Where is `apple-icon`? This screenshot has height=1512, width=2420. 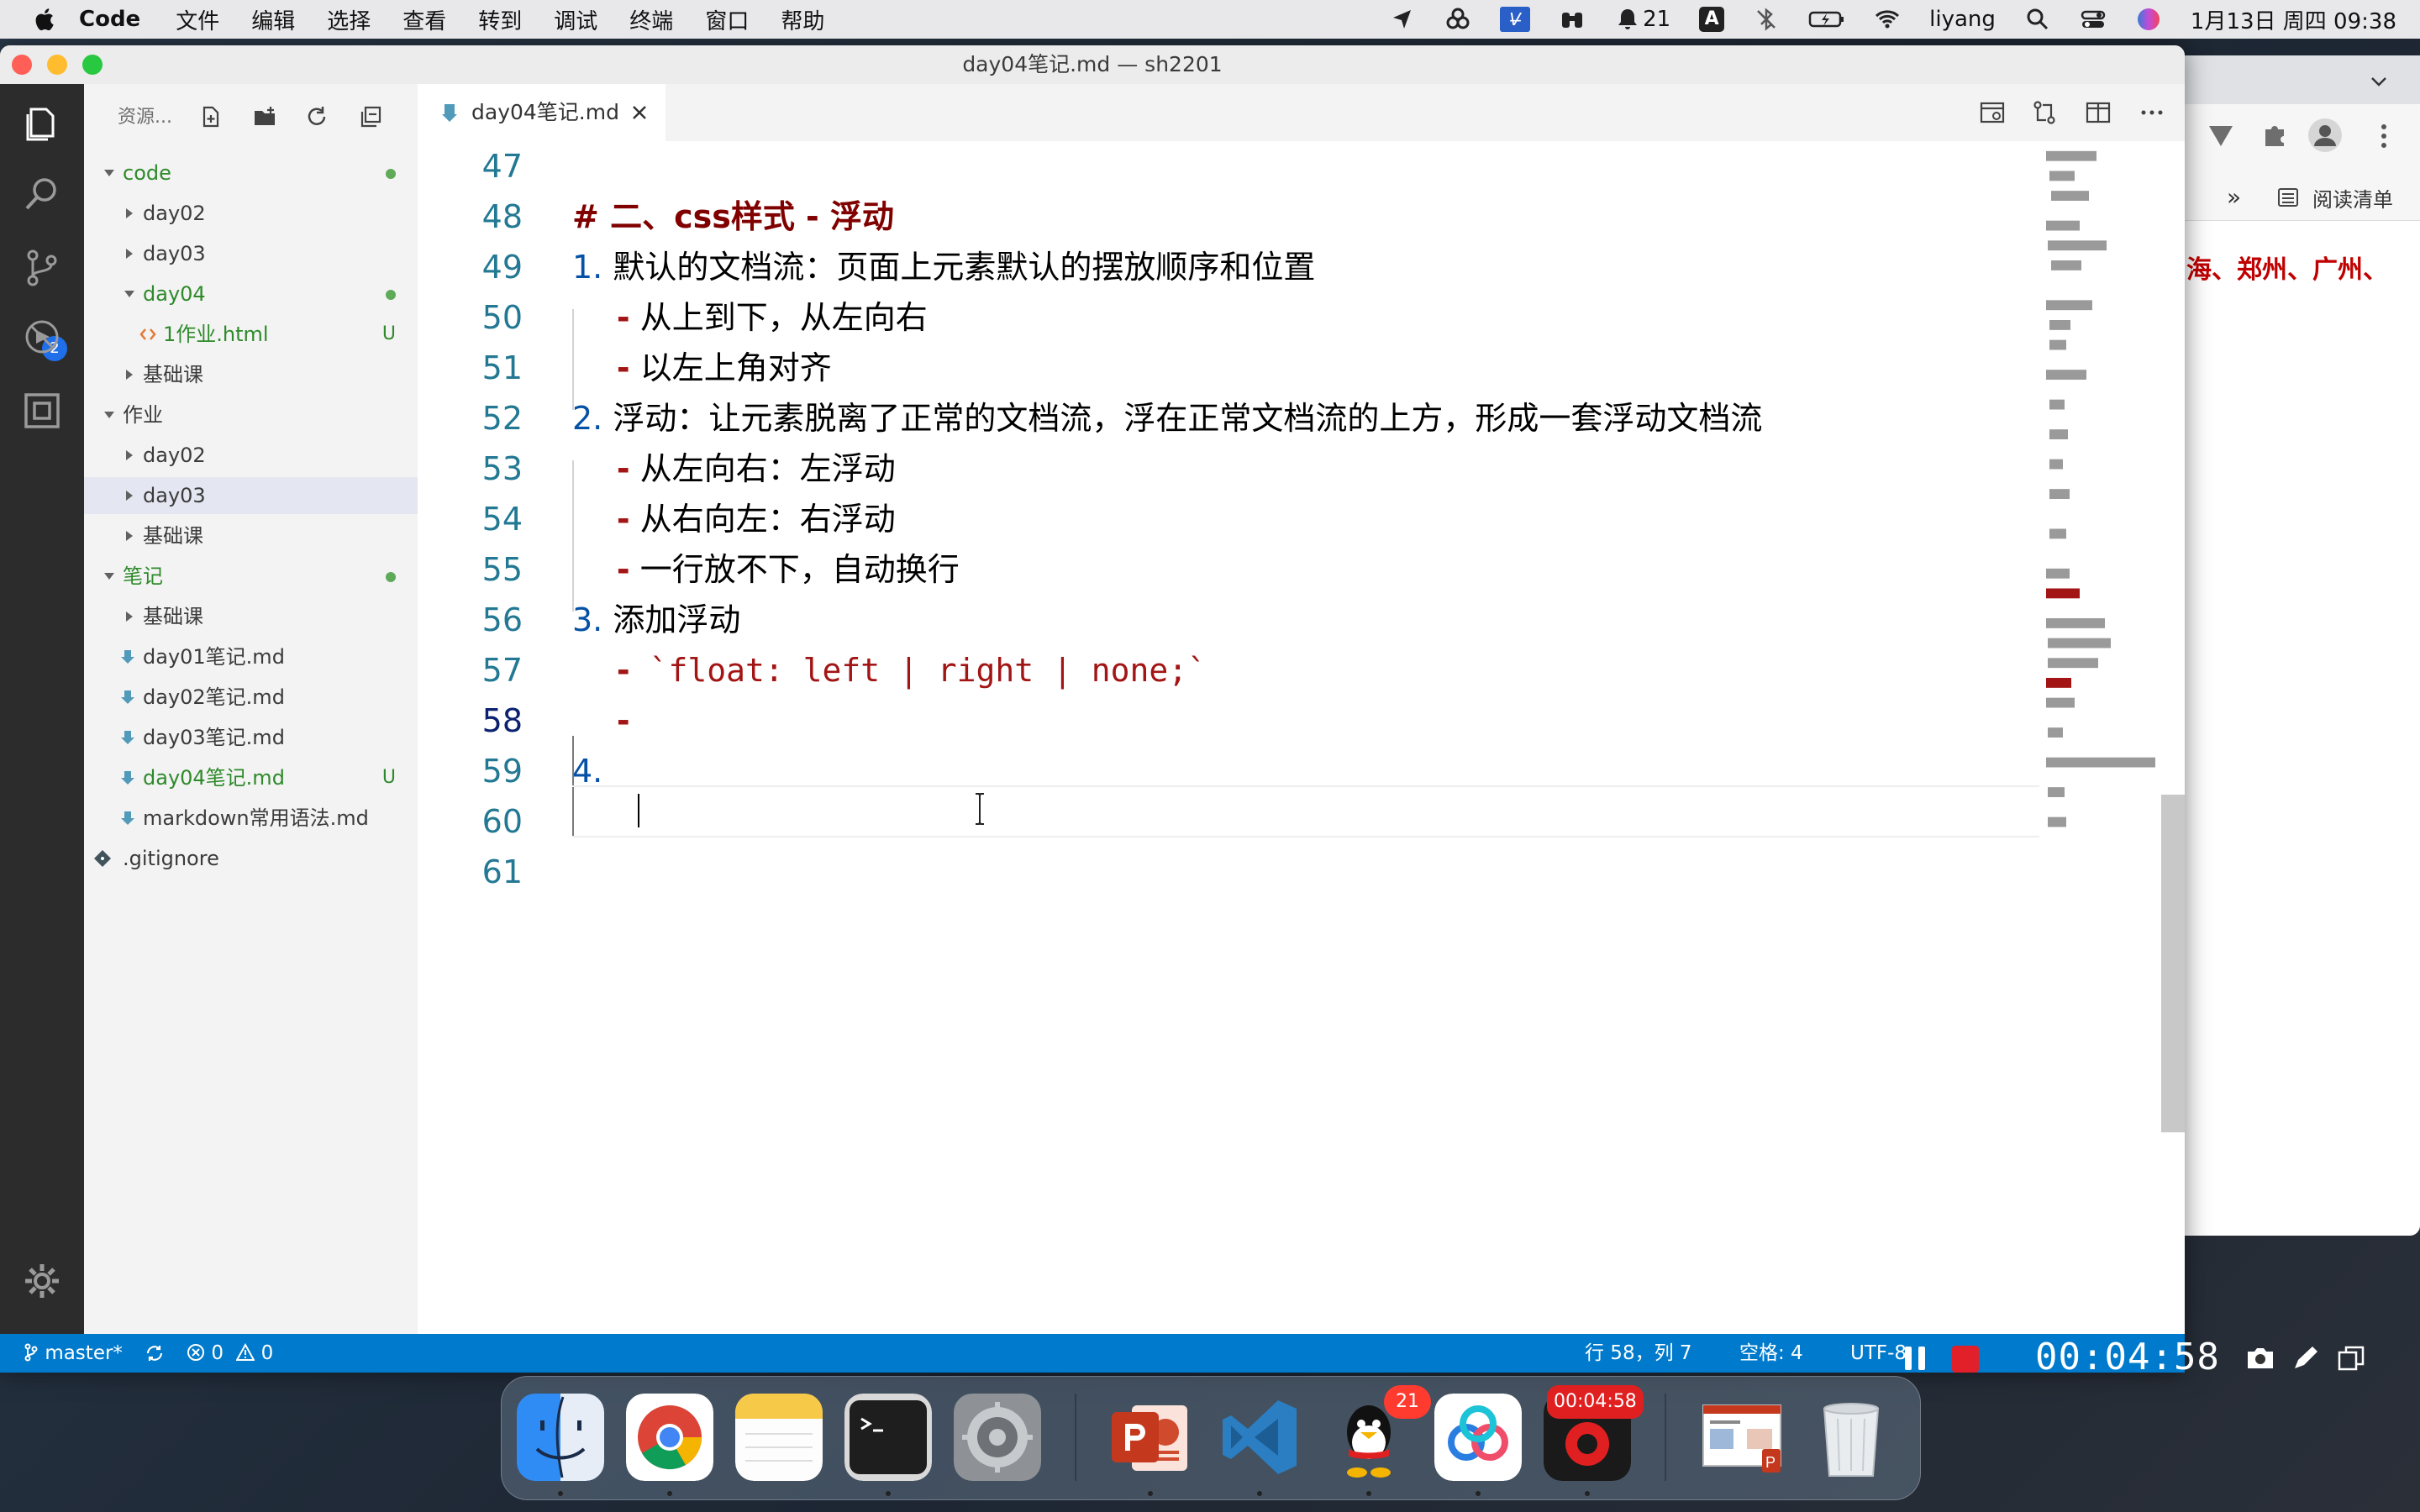
apple-icon is located at coordinates (43, 19).